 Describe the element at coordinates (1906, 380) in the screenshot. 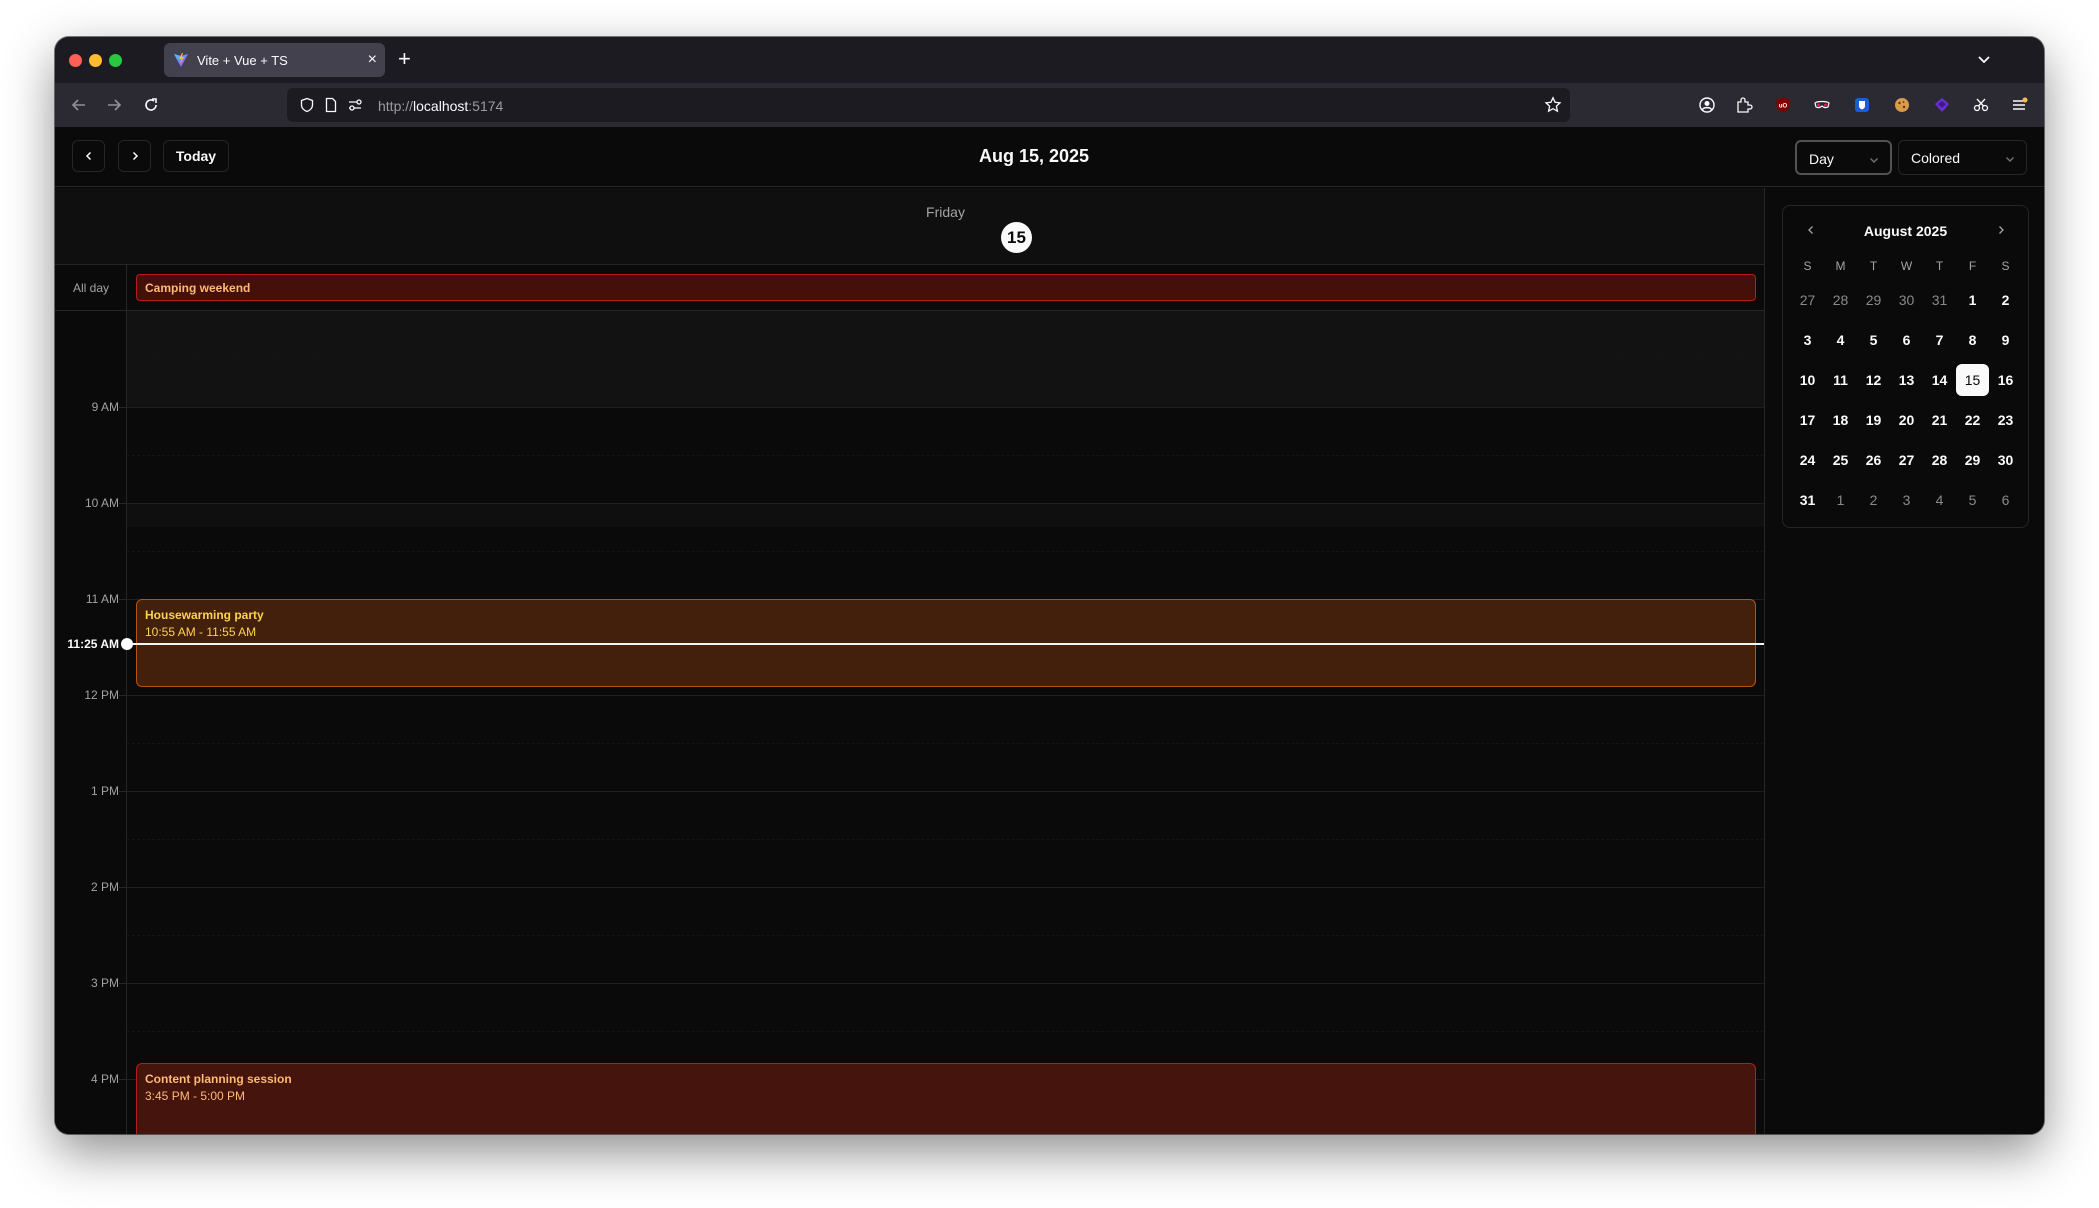

I see `day-cell: 13` at that location.